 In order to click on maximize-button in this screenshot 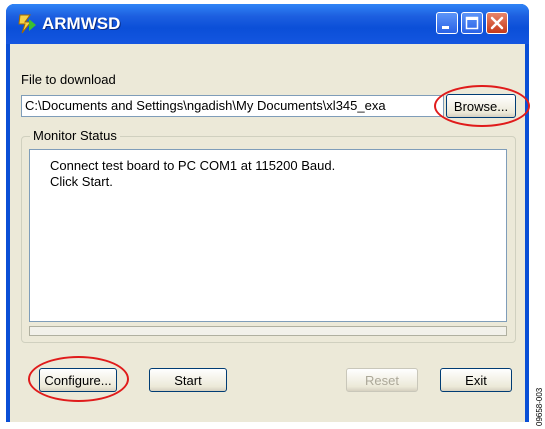, I will do `click(472, 23)`.